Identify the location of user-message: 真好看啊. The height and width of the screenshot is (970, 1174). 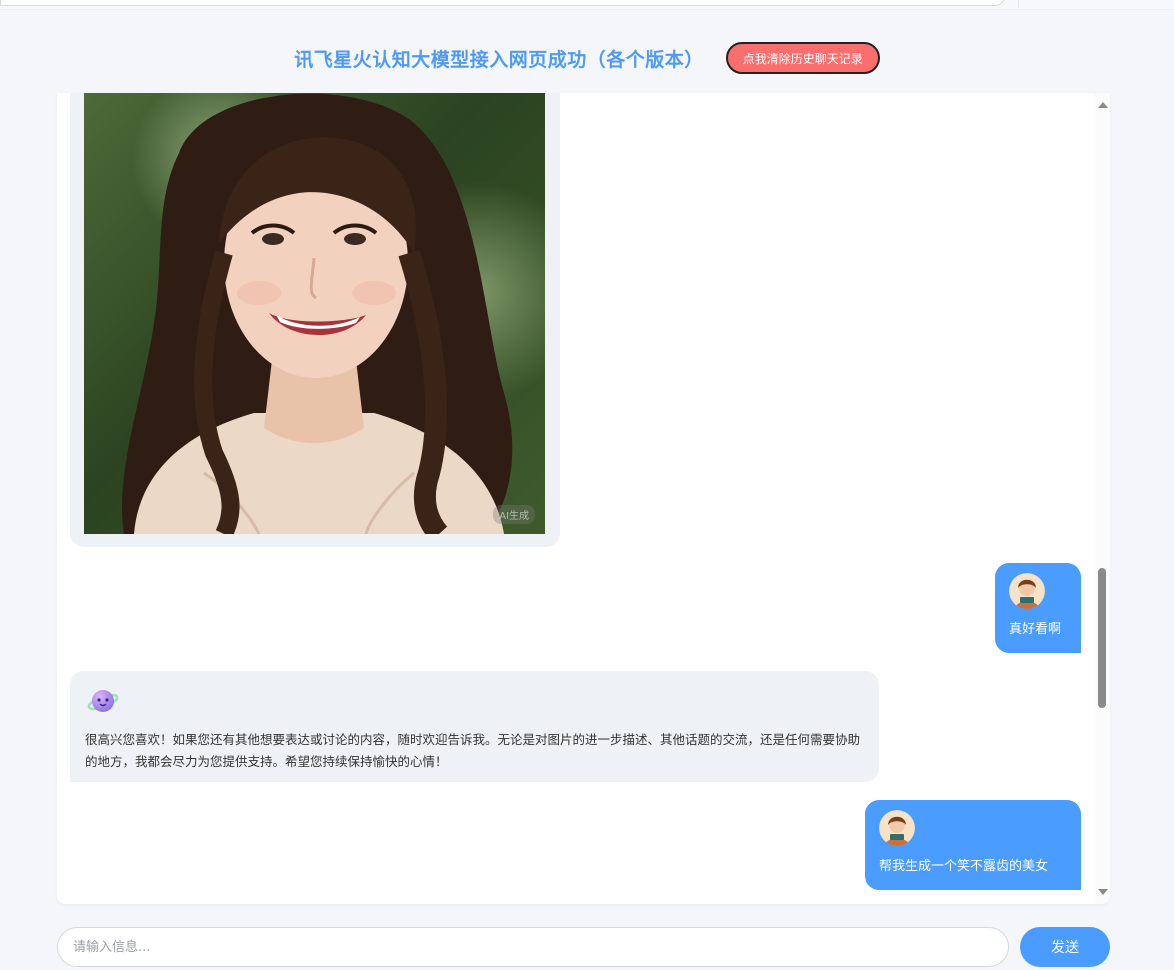
(1038, 608).